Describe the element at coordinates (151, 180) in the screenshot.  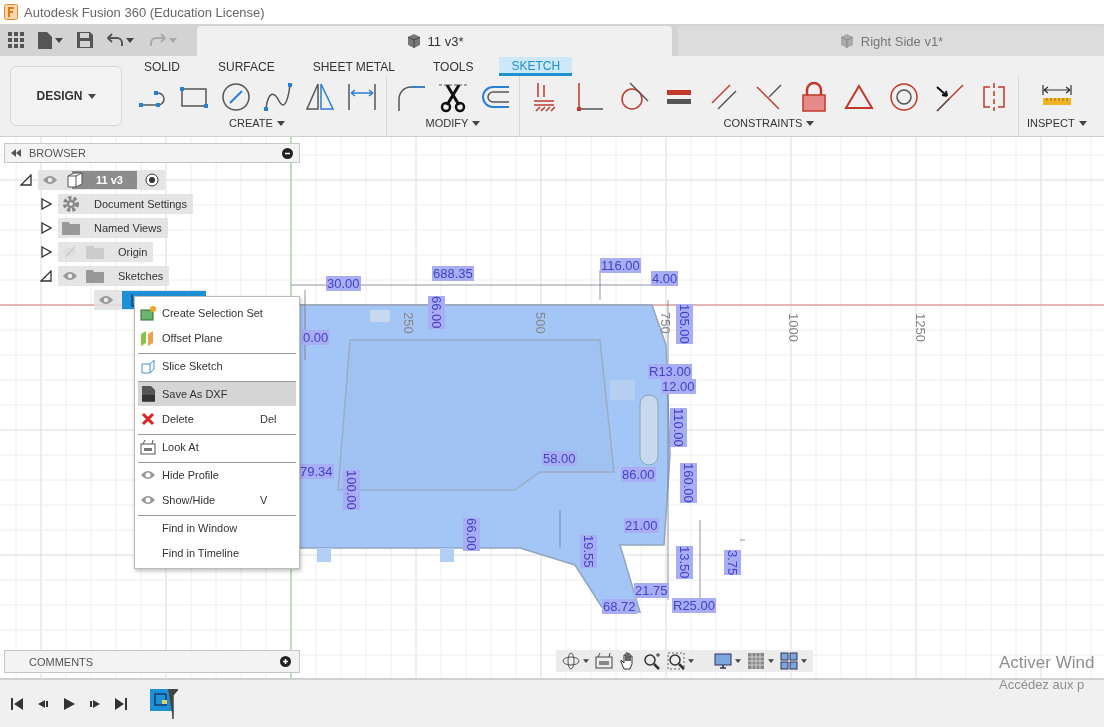
I see `activate-radio-icon` at that location.